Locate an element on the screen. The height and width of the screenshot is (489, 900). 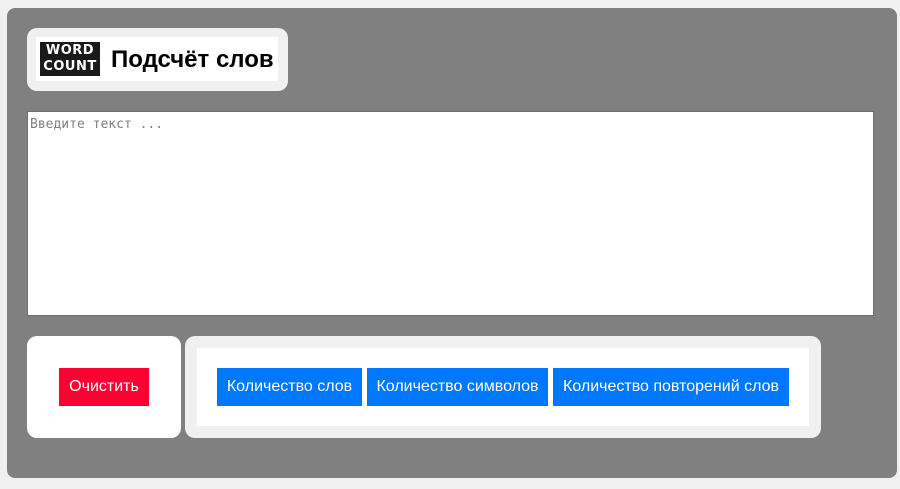
page-title: Подсчёт слов is located at coordinates (192, 59).